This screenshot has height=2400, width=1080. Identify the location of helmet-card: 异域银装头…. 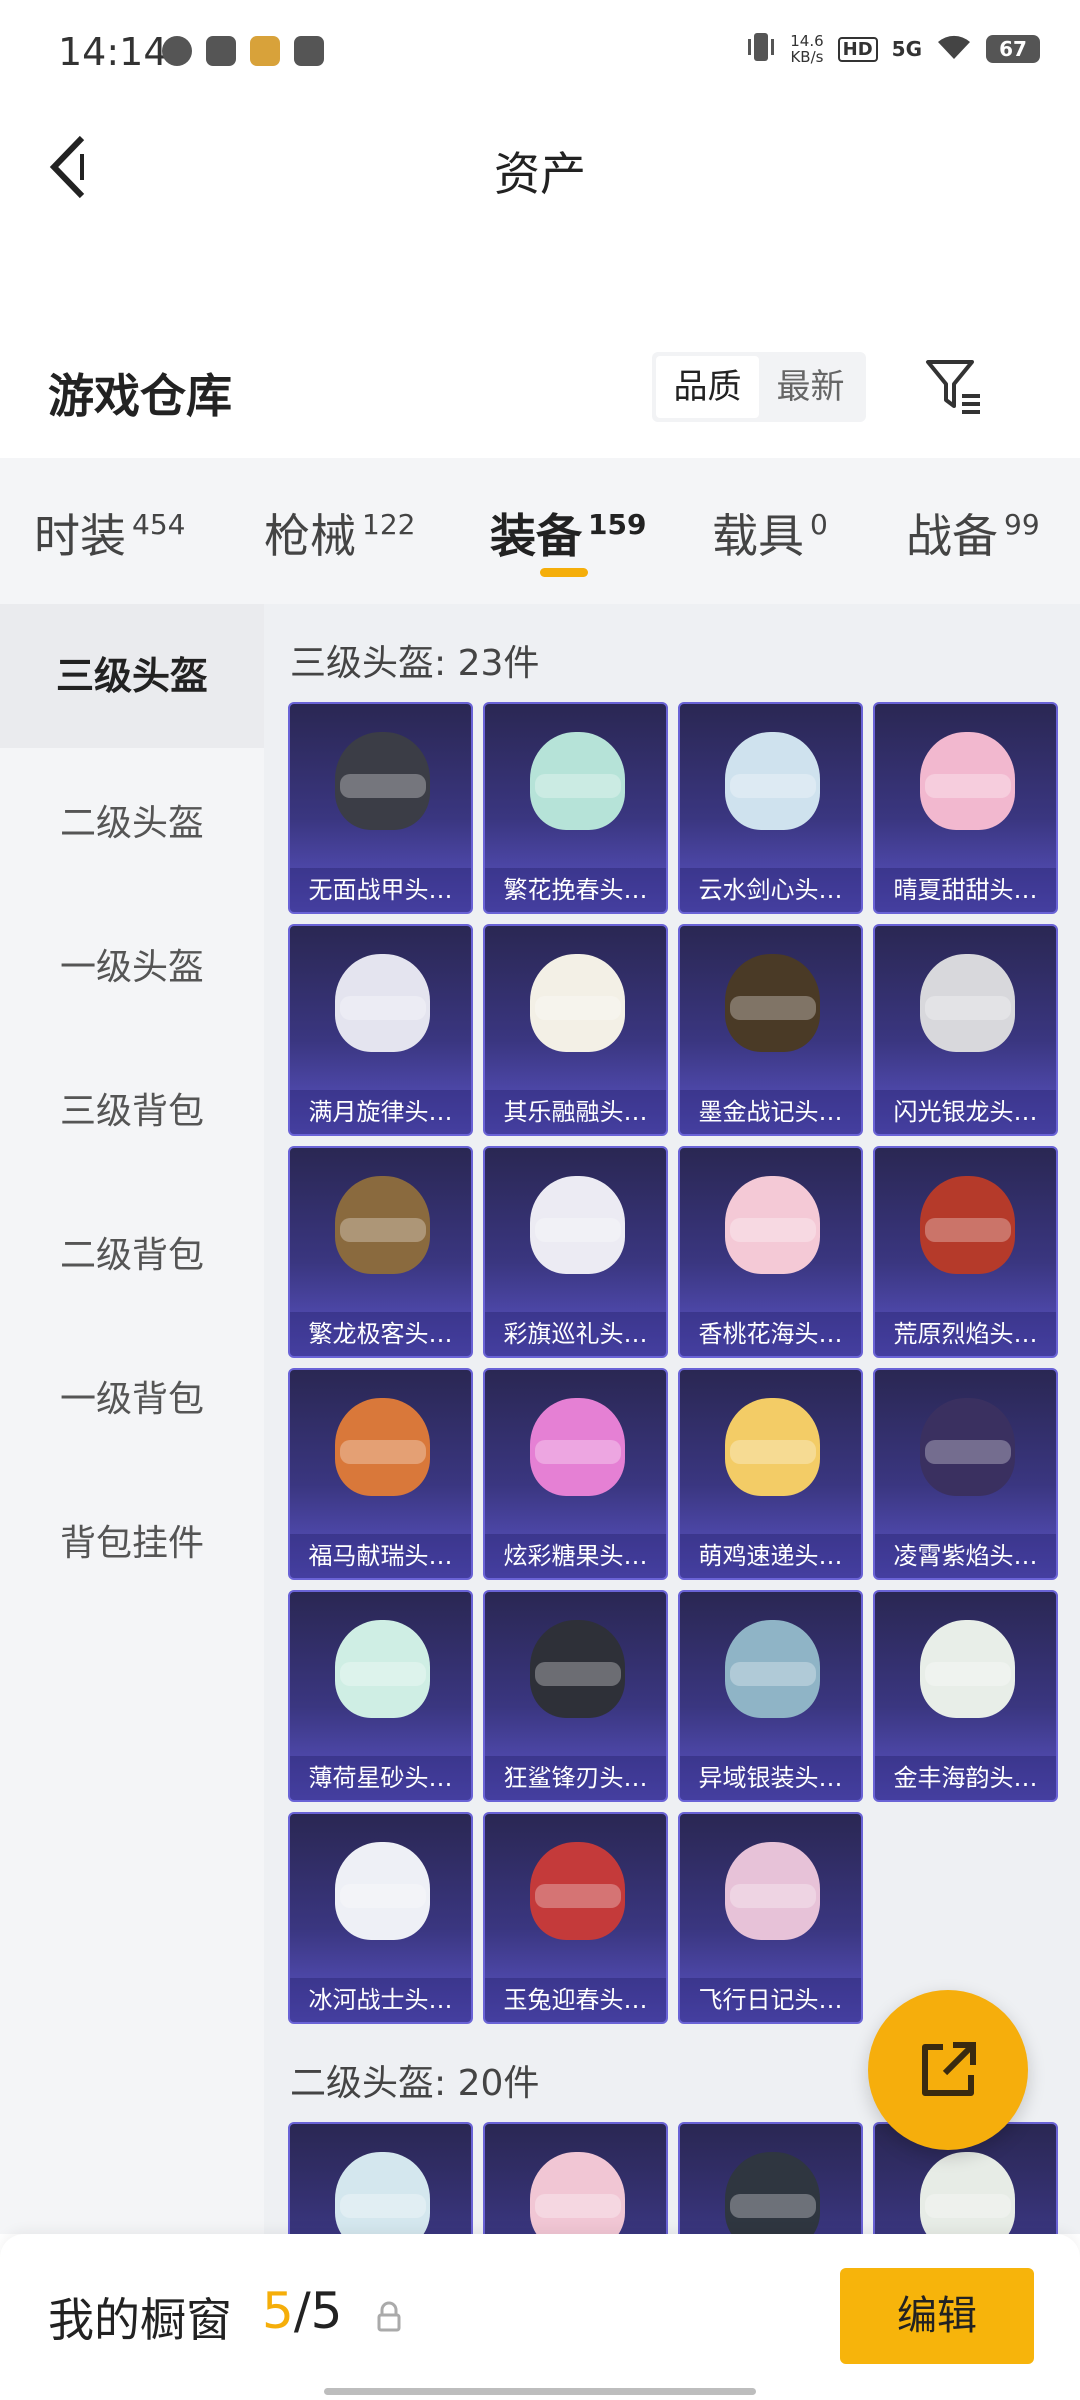
(770, 1696).